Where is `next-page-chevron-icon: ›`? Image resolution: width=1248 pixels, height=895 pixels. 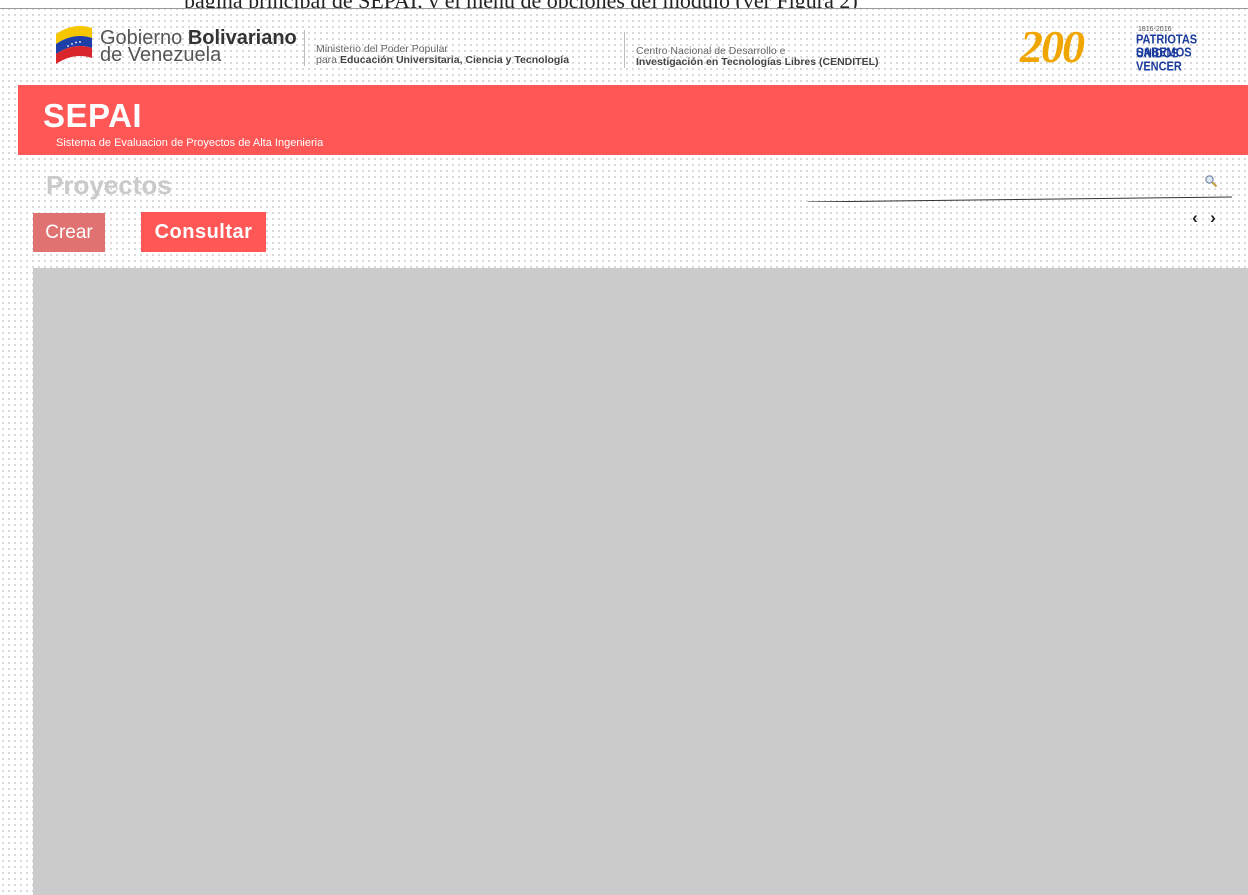 next-page-chevron-icon: › is located at coordinates (1213, 218).